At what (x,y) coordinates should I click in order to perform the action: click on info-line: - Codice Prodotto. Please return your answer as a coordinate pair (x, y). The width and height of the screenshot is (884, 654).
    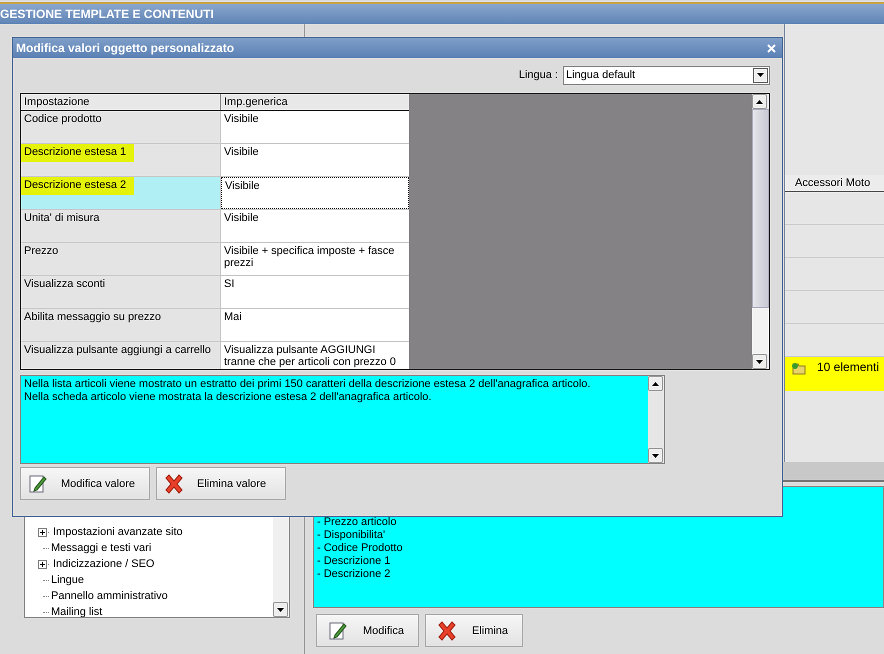
    Looking at the image, I should click on (360, 548).